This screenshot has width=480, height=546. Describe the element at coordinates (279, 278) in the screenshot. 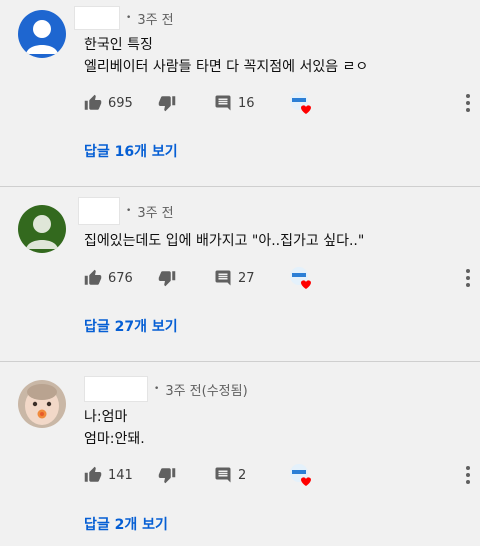

I see `comment-actions: 676 27` at that location.